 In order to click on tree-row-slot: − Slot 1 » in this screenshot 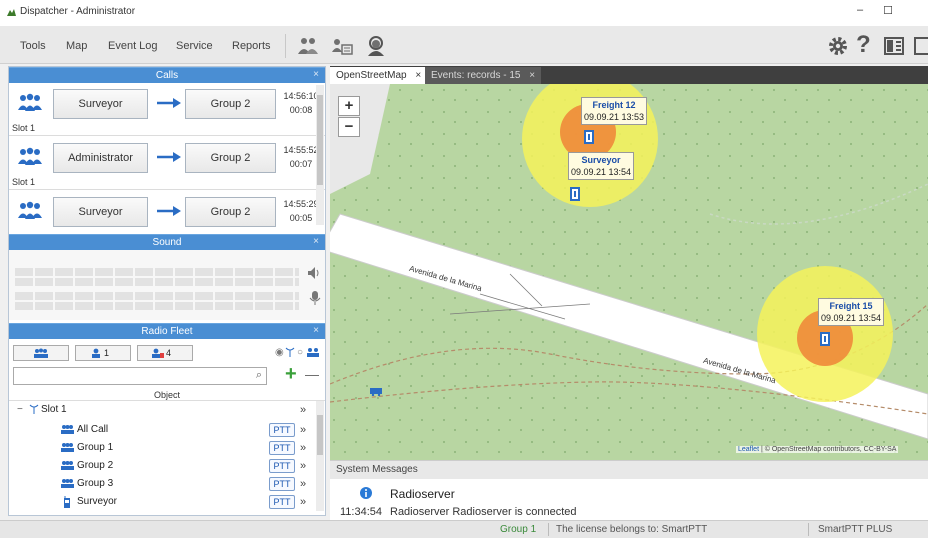, I will do `click(162, 410)`.